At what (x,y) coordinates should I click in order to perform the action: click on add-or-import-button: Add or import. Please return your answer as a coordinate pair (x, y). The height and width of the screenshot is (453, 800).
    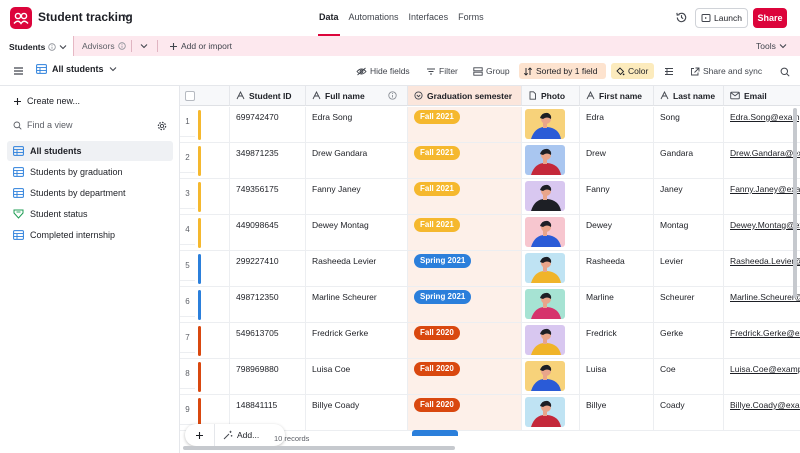
    Looking at the image, I should click on (200, 46).